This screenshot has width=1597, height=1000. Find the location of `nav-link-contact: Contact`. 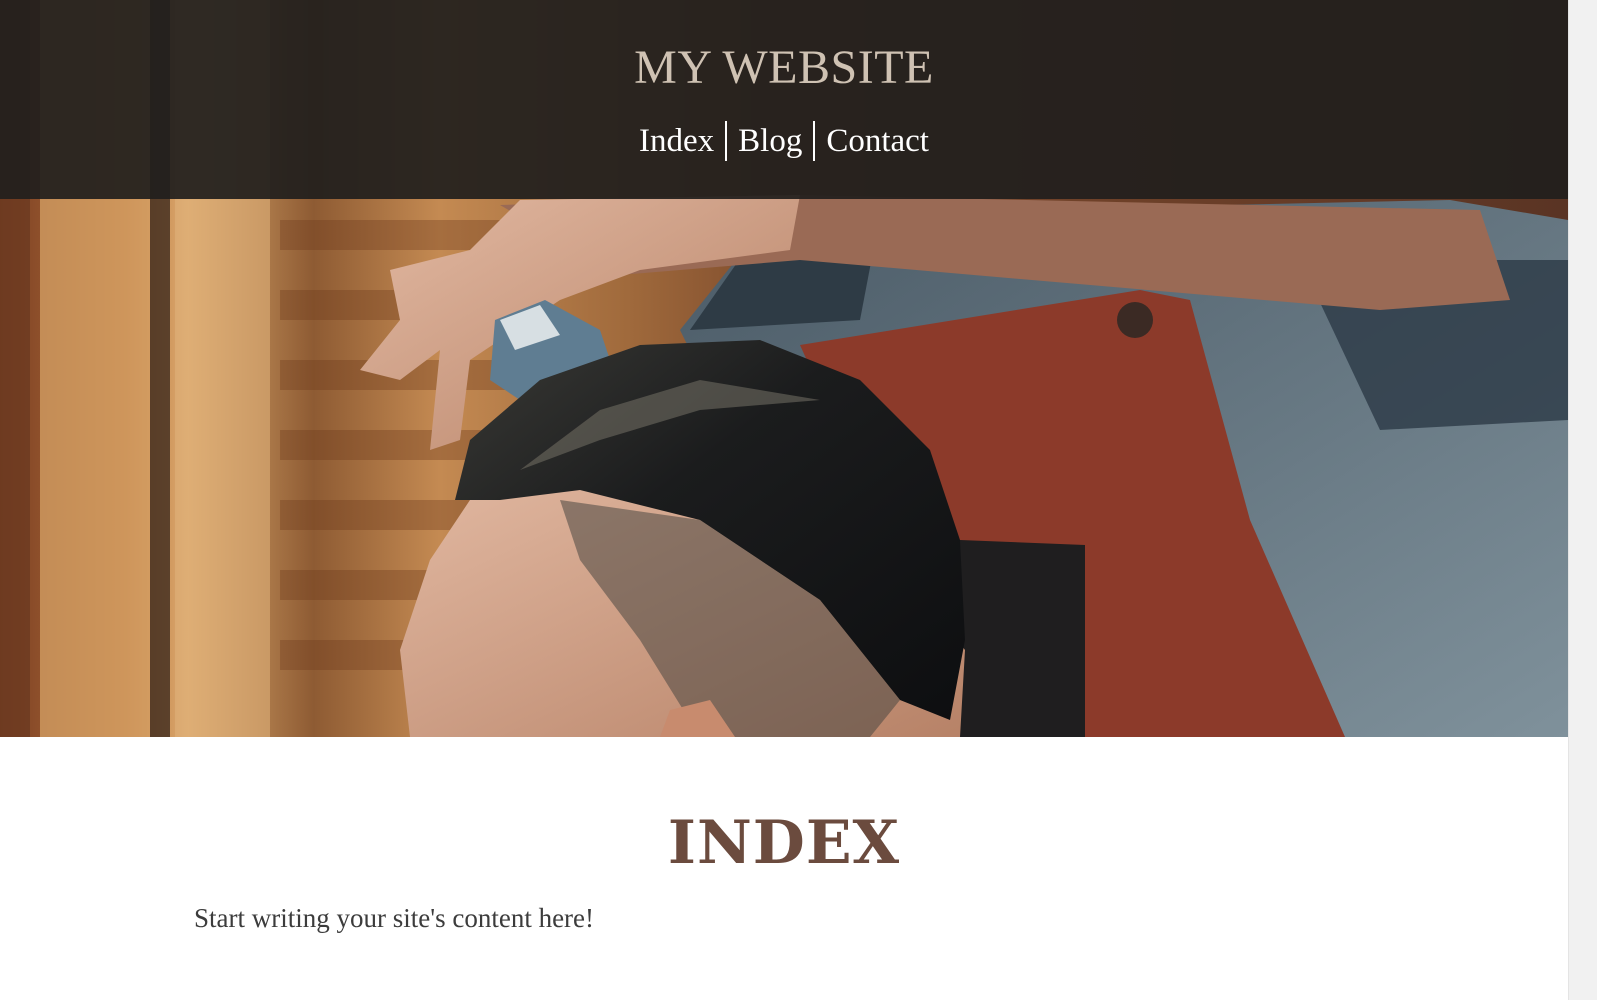

nav-link-contact: Contact is located at coordinates (877, 141).